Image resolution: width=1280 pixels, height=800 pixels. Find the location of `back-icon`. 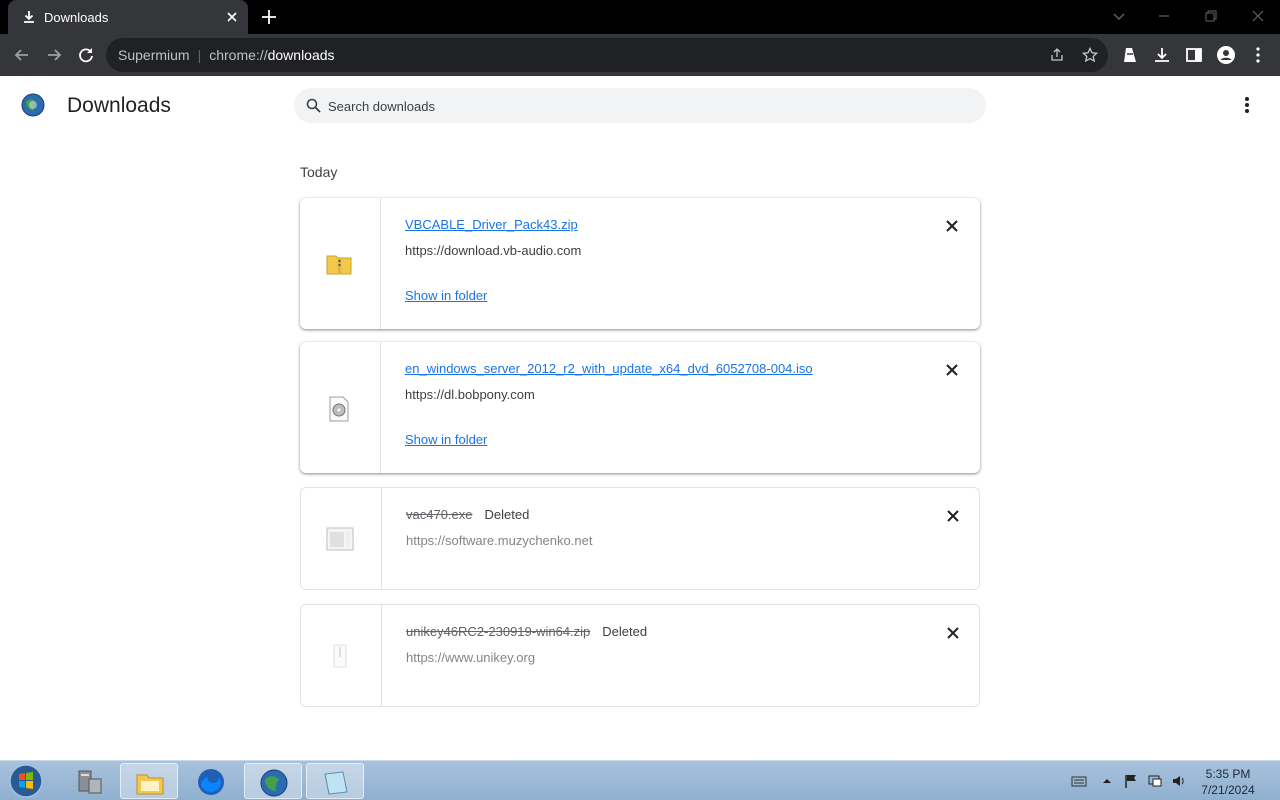

back-icon is located at coordinates (22, 55).